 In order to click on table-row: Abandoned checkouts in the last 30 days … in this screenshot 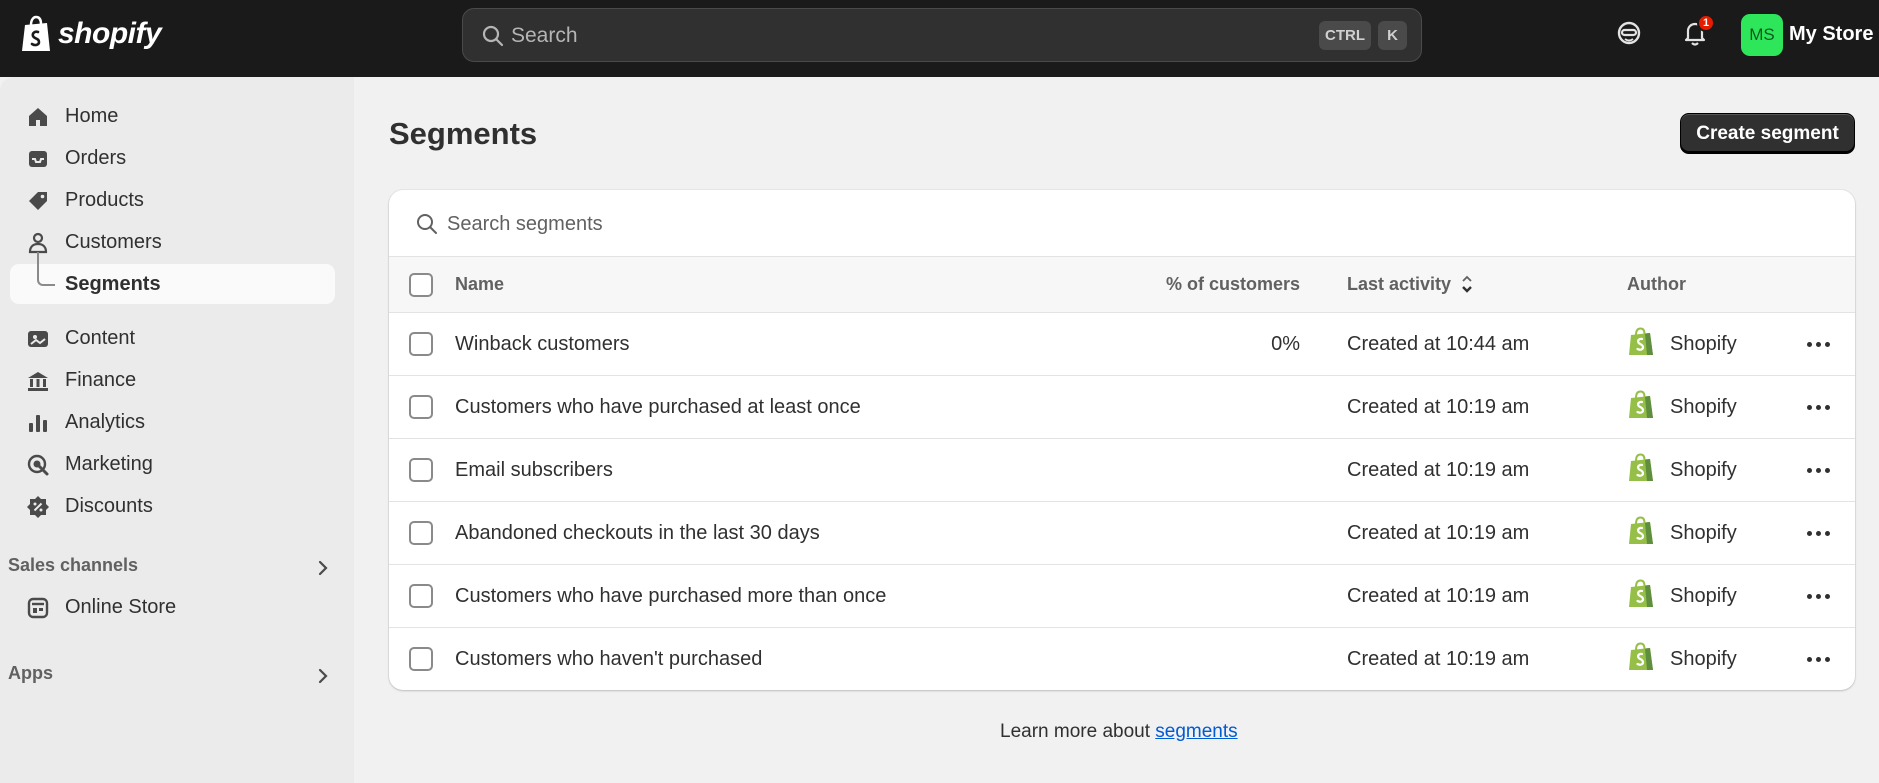, I will do `click(1122, 533)`.